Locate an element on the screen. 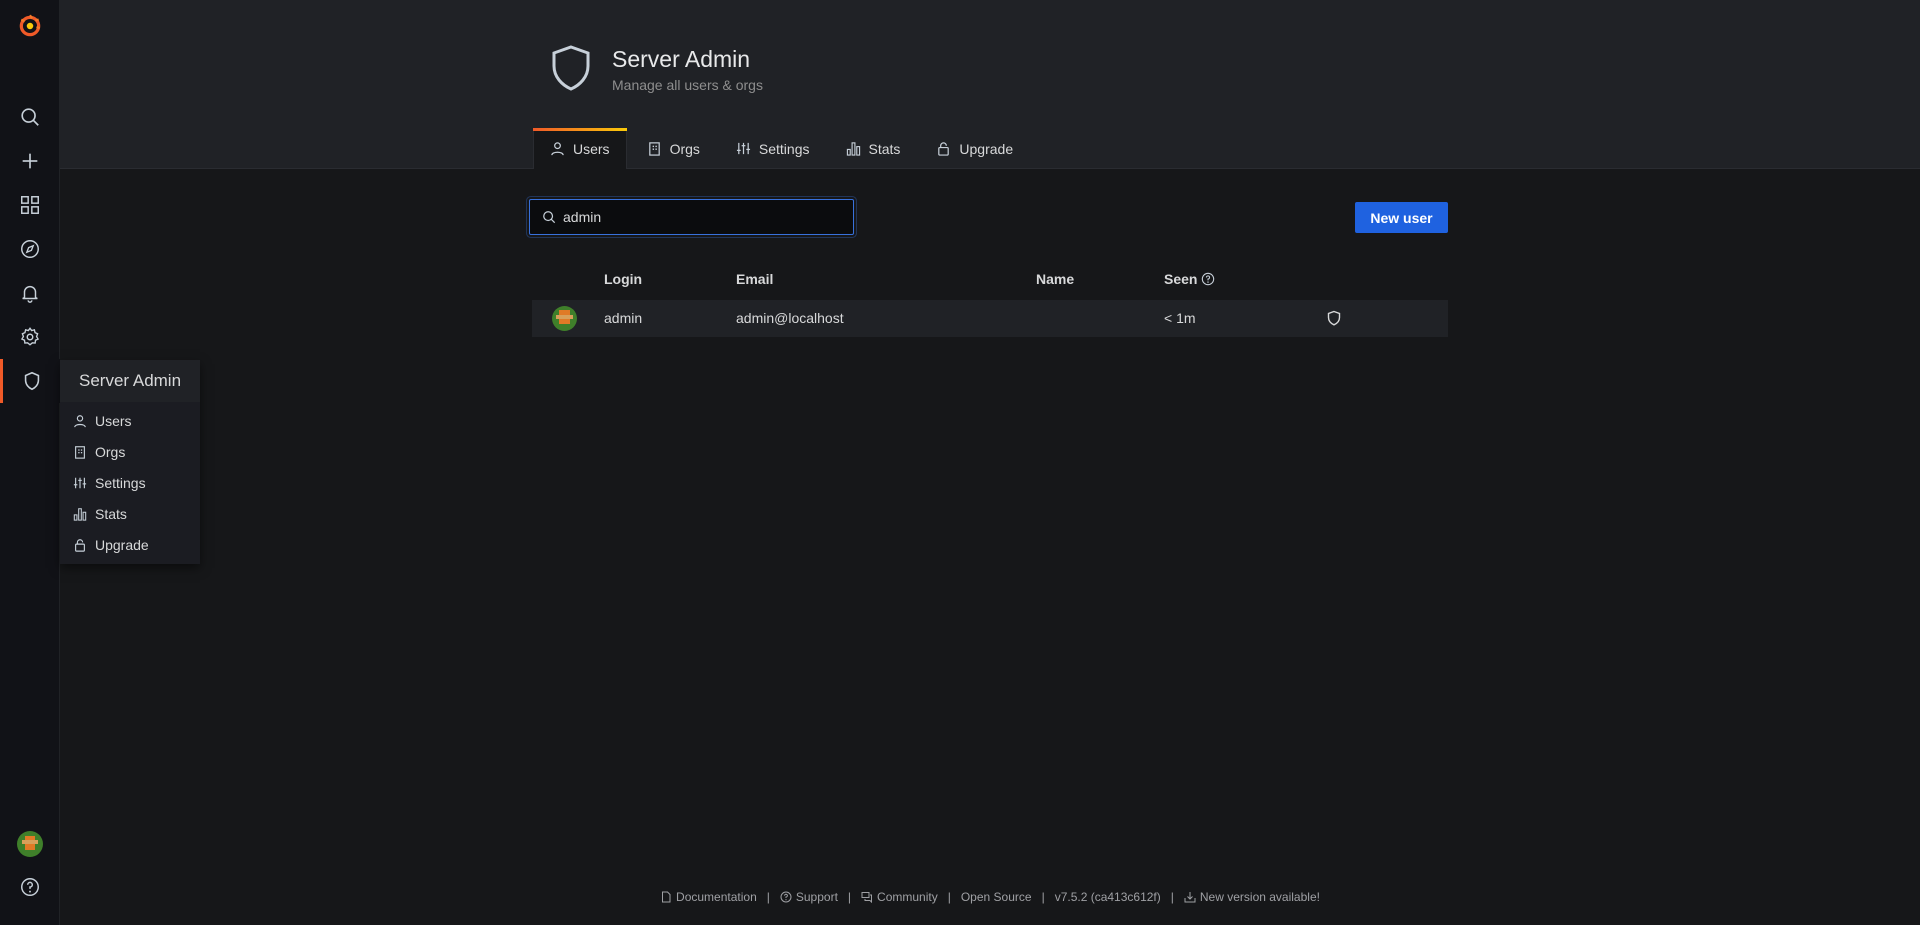 The height and width of the screenshot is (925, 1920). footer-support-link: Support is located at coordinates (809, 897).